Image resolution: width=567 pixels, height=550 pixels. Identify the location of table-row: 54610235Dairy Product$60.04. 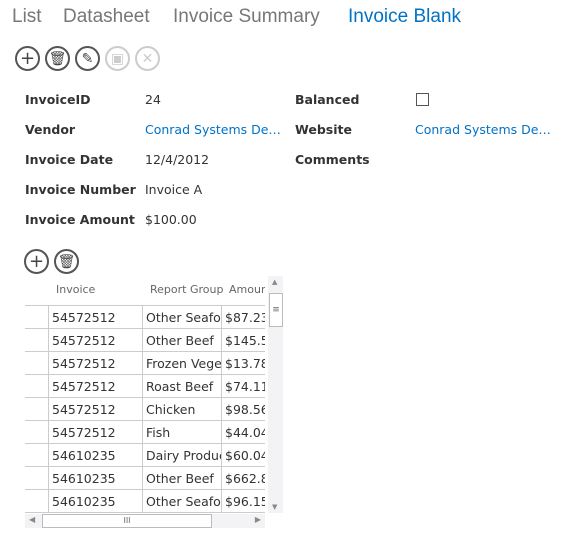
(145, 455).